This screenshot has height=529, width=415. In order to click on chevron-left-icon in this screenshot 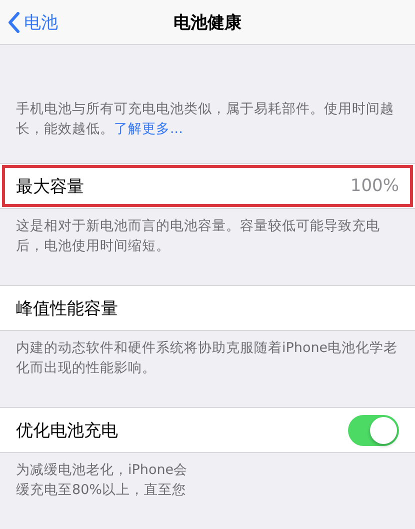, I will do `click(14, 22)`.